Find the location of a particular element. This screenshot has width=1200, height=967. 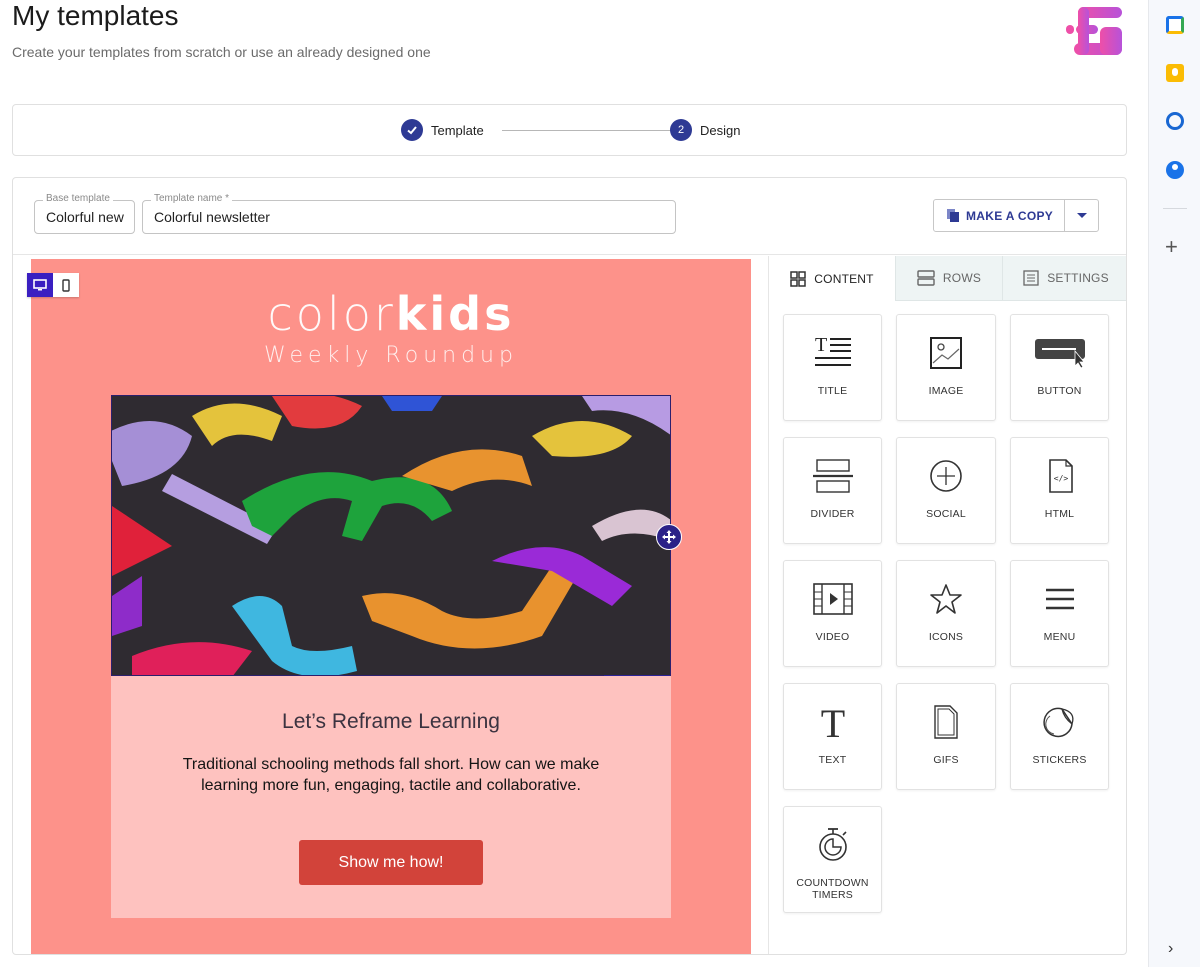

tab-rows: ROWS is located at coordinates (948, 278).